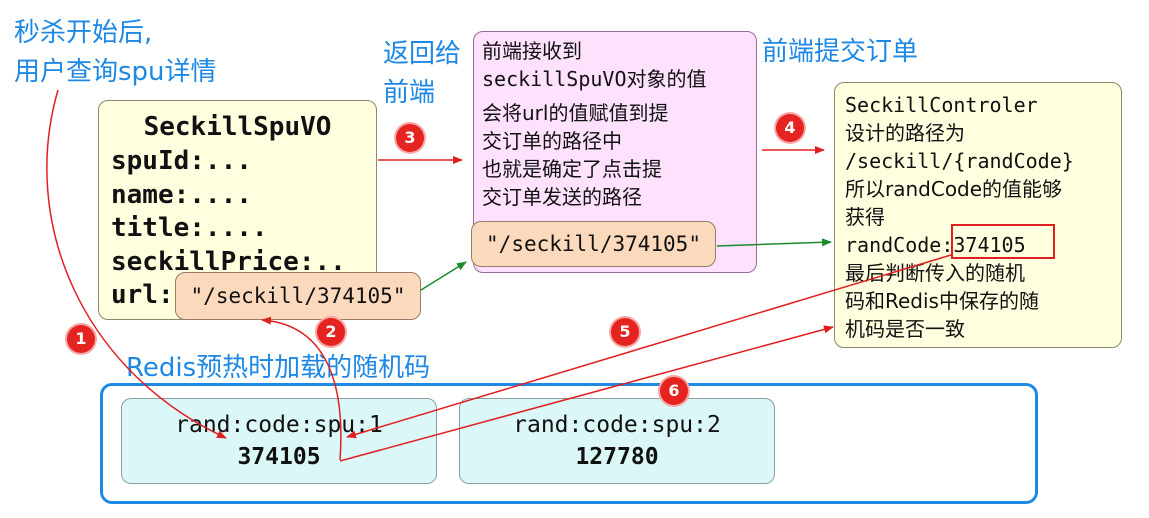 The image size is (1149, 518). Describe the element at coordinates (790, 128) in the screenshot. I see `step-badge-4: 4` at that location.